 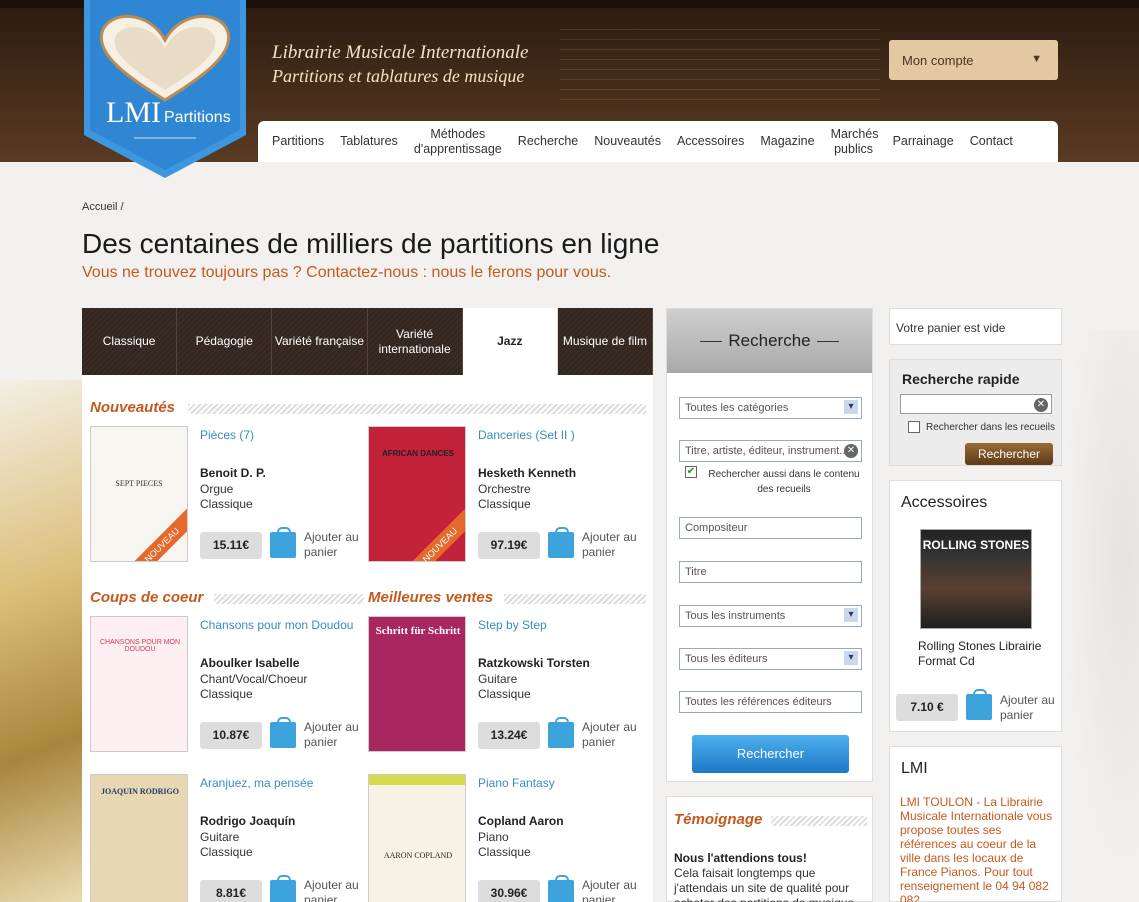 What do you see at coordinates (130, 341) in the screenshot?
I see `tab-classique: Classique` at bounding box center [130, 341].